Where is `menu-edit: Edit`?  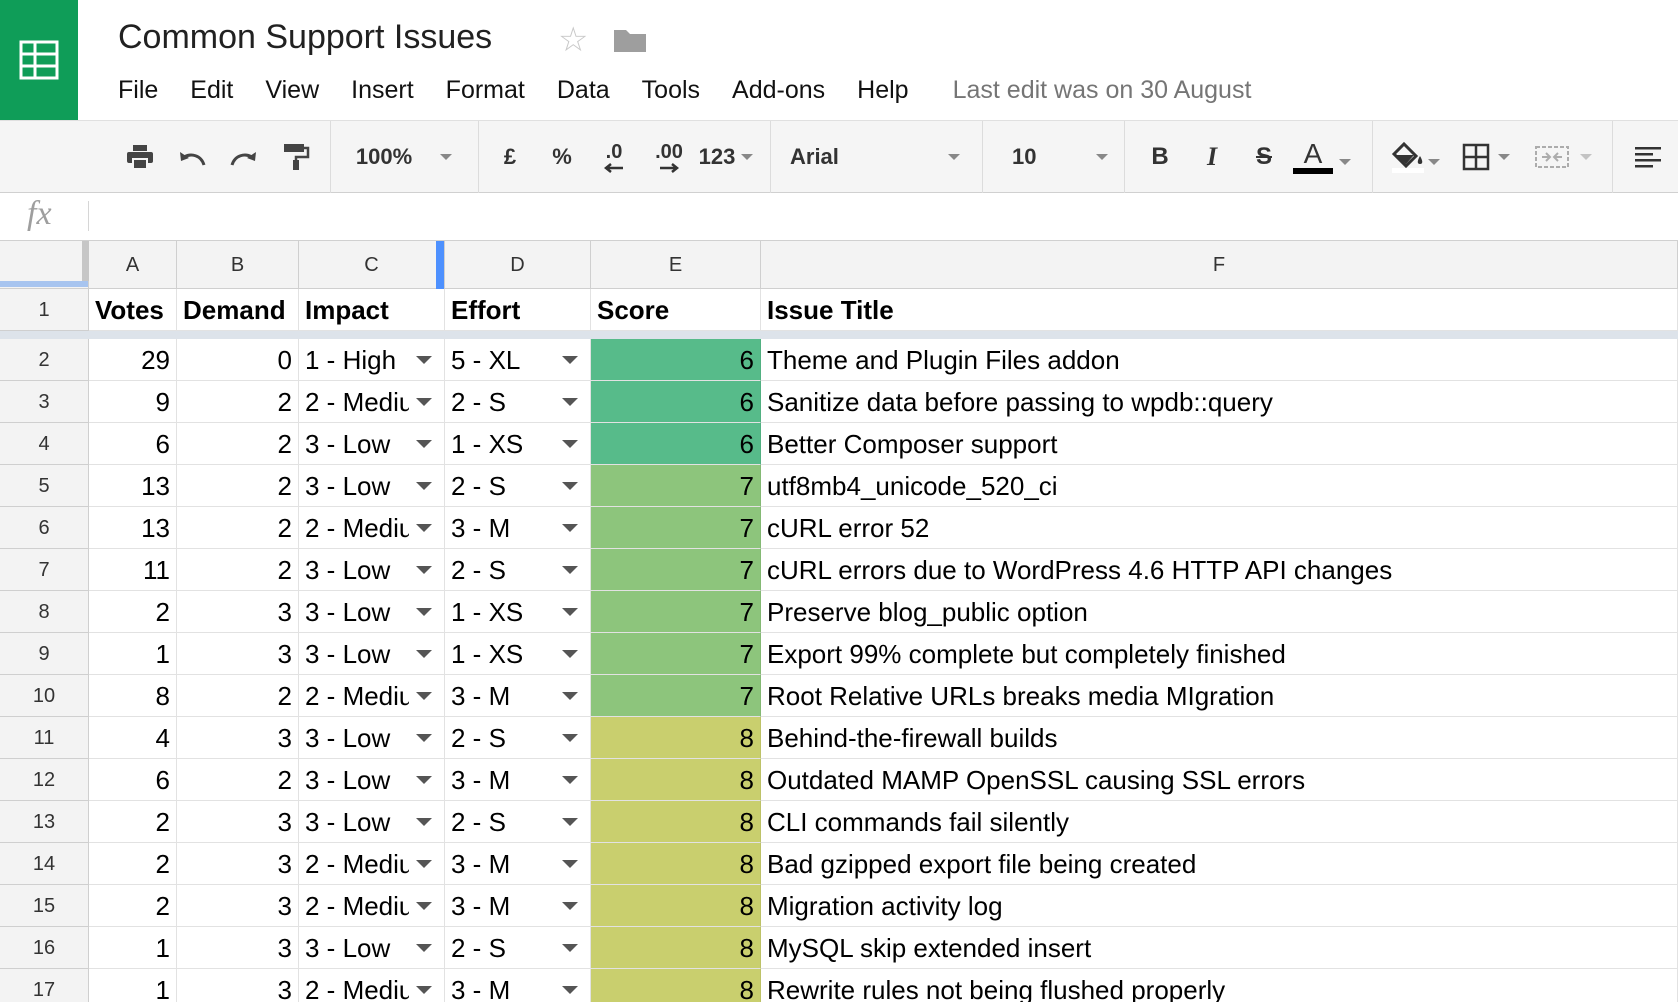 menu-edit: Edit is located at coordinates (211, 90).